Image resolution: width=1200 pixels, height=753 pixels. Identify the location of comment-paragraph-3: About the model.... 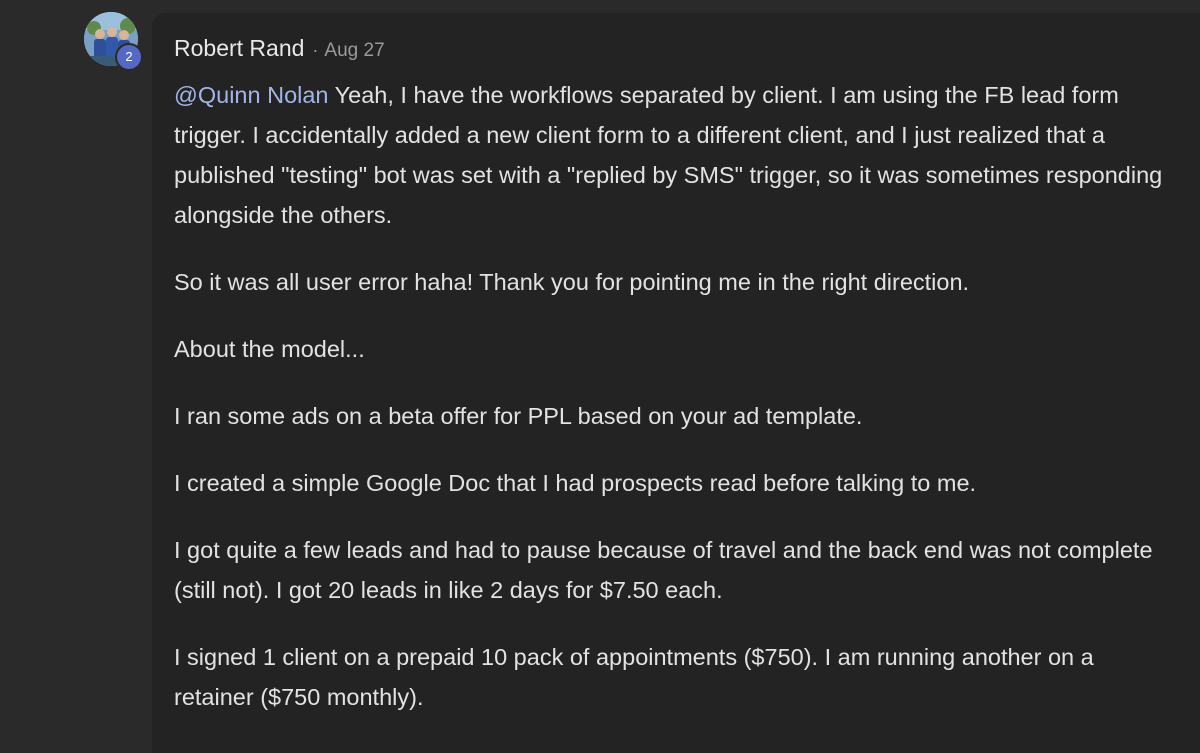
(269, 349).